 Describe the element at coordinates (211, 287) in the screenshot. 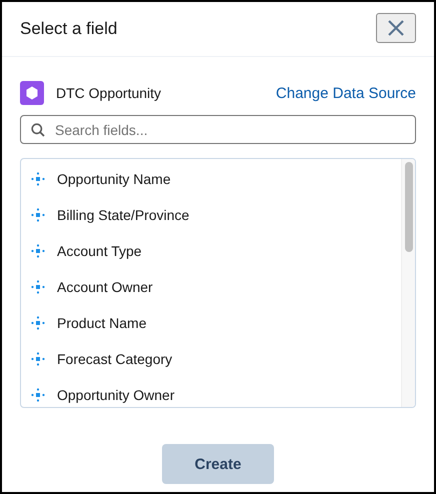

I see `field-item: Account Owner` at that location.